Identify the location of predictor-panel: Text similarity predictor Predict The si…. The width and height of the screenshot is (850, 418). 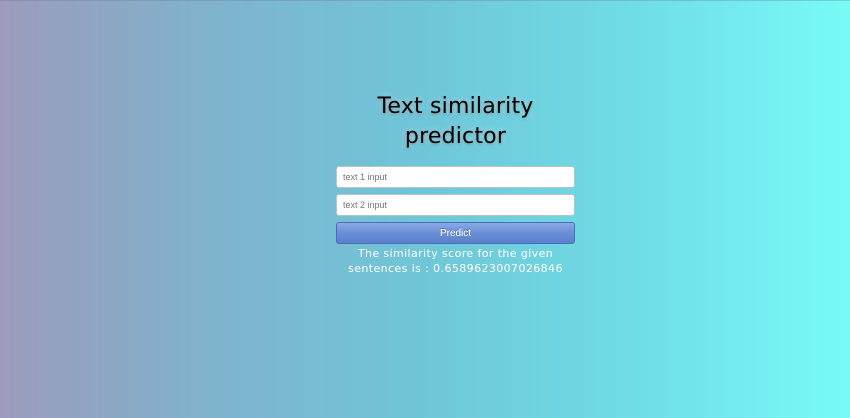
(455, 184).